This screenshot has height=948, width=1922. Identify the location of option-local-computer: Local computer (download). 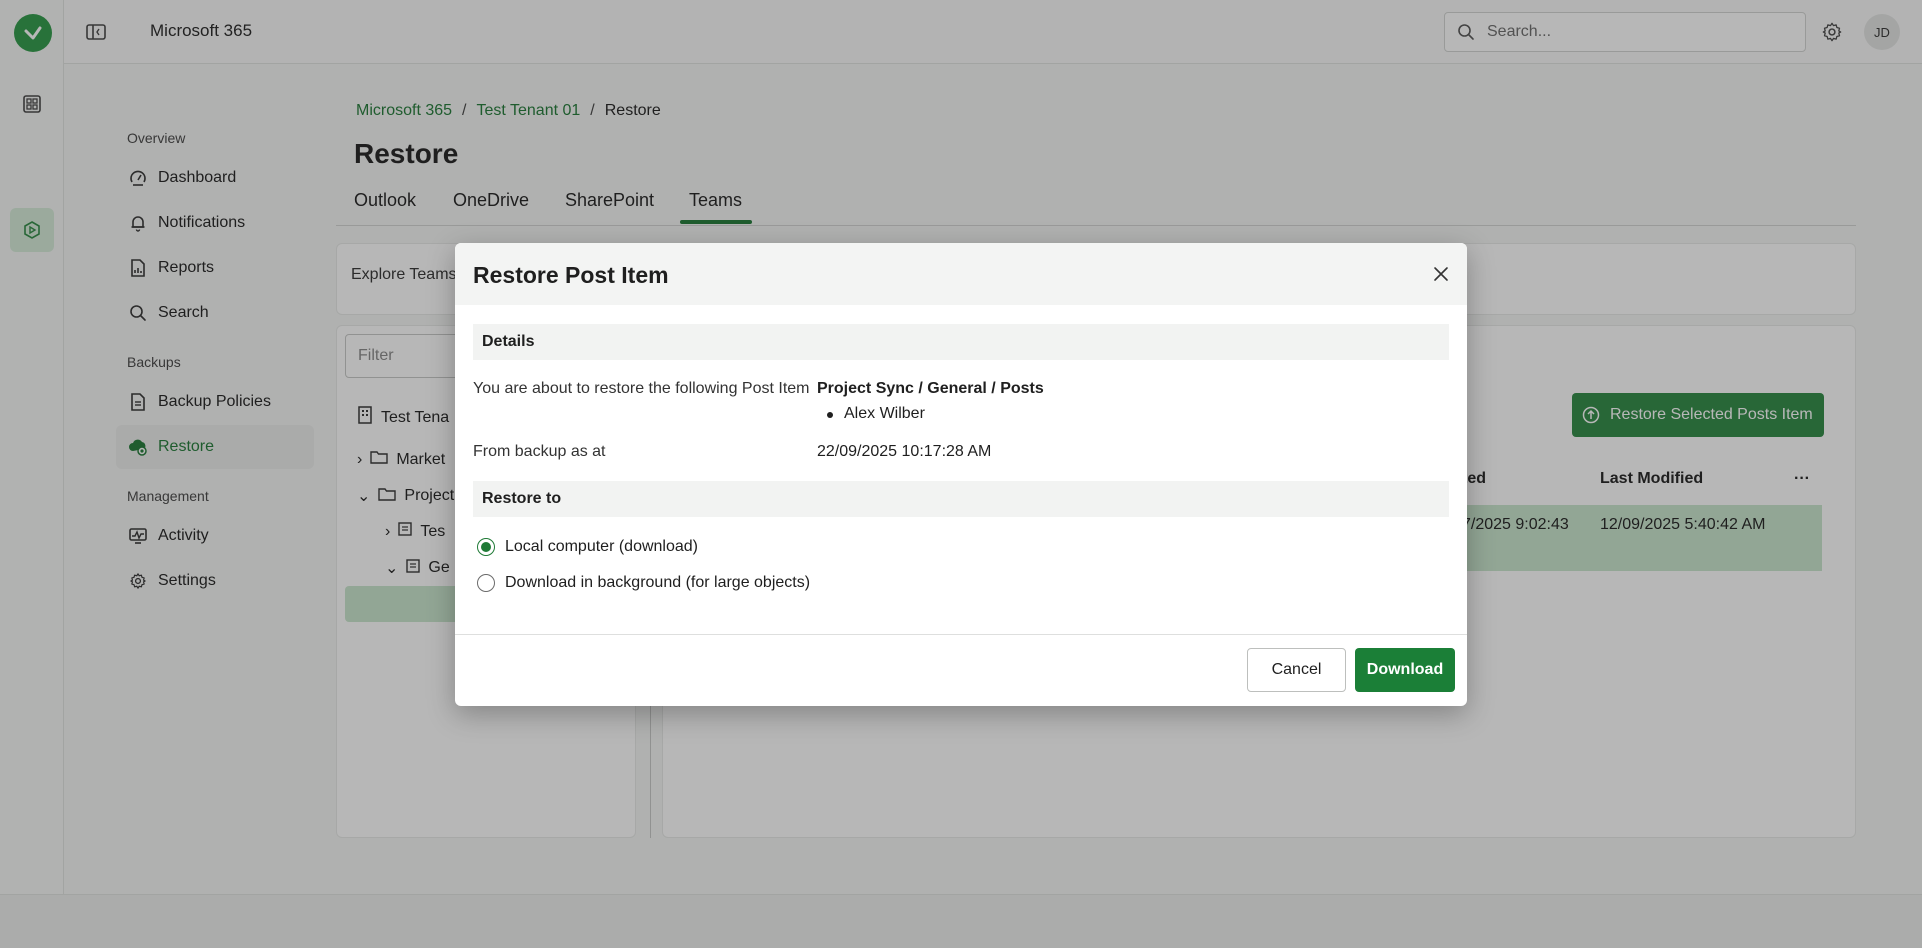
(587, 547).